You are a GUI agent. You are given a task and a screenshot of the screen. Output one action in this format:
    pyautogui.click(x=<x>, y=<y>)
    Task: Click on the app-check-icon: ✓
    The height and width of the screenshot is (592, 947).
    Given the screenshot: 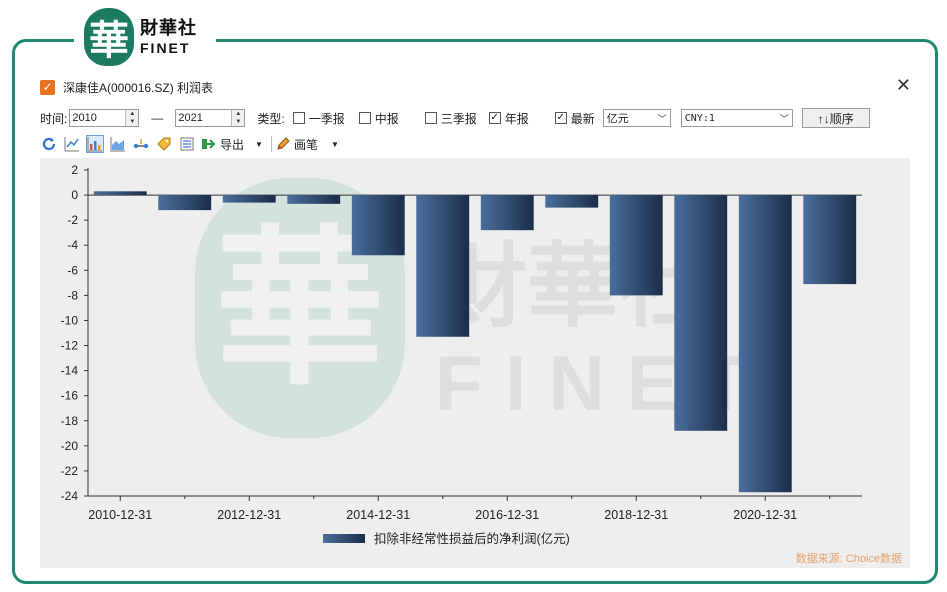 What is the action you would take?
    pyautogui.click(x=47, y=87)
    